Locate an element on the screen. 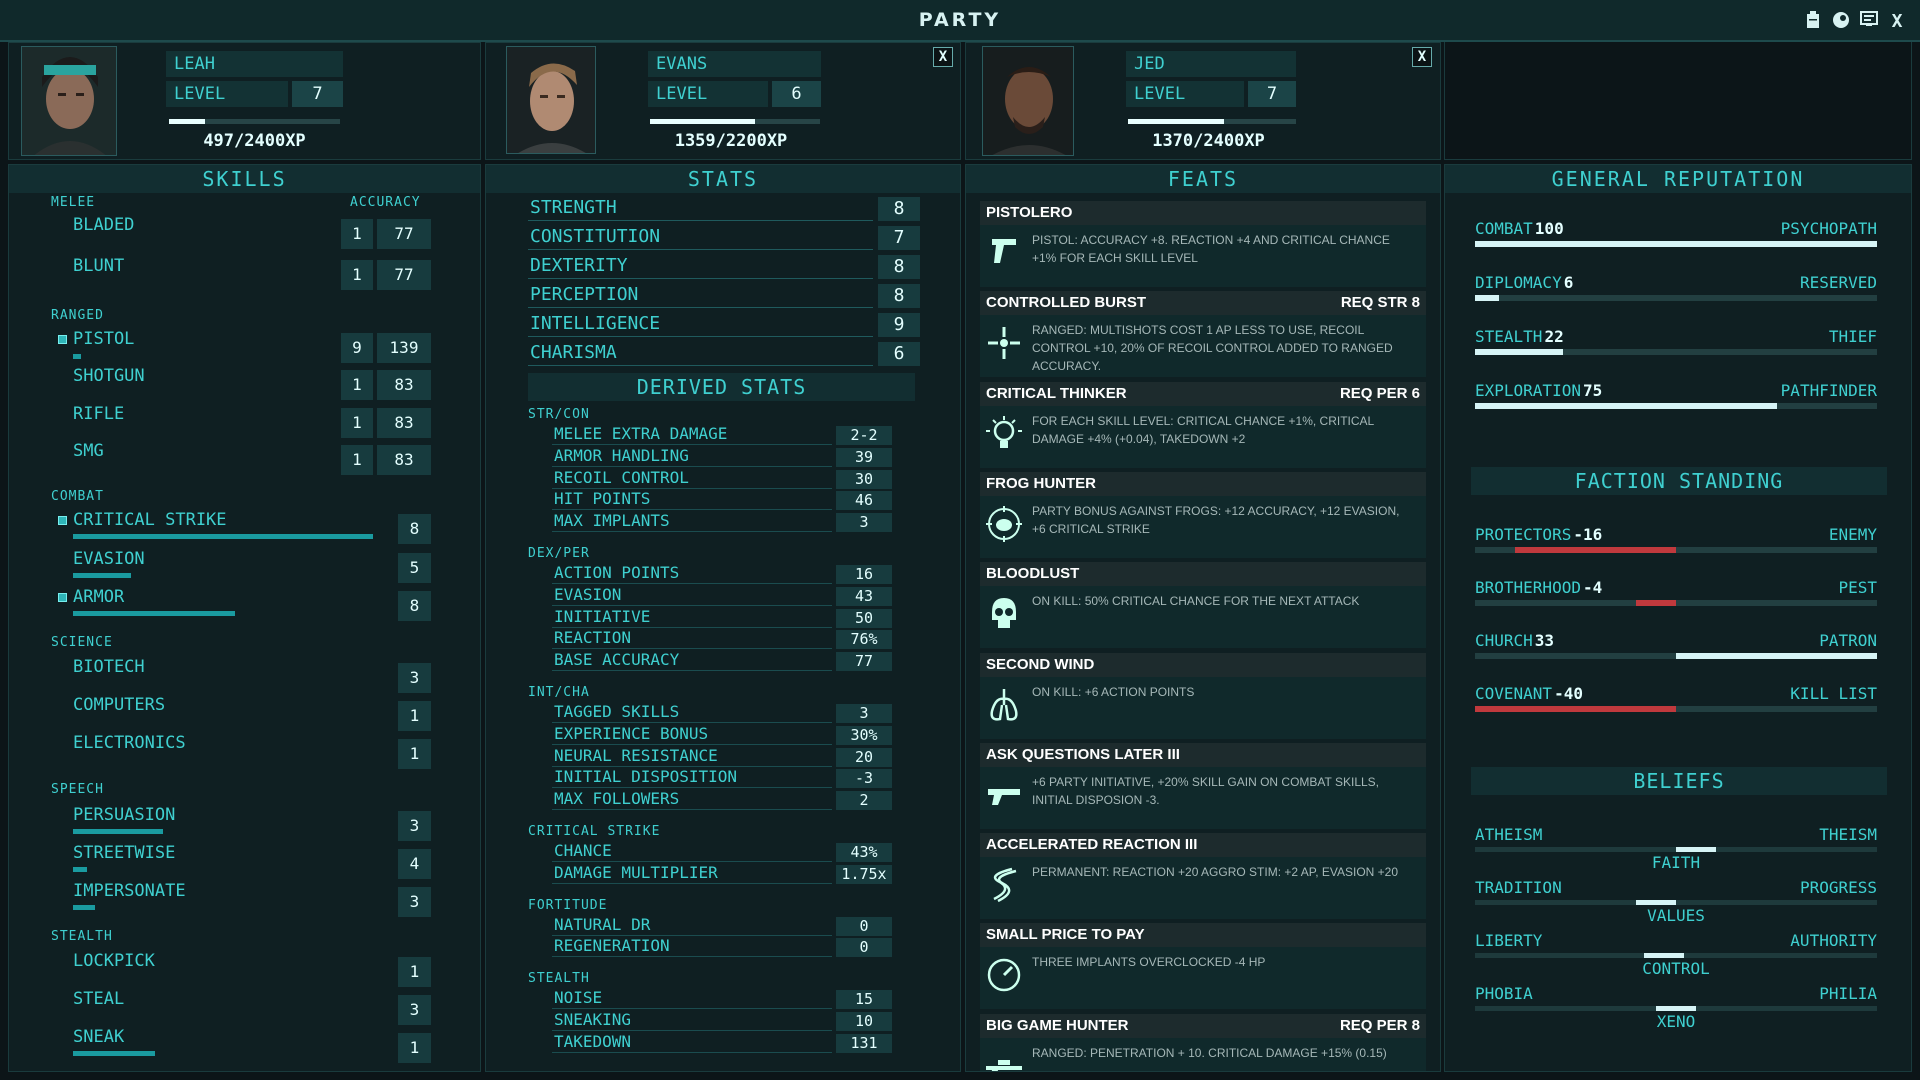  derived-stat-row: EXPERIENCE BONUS is located at coordinates (692, 734).